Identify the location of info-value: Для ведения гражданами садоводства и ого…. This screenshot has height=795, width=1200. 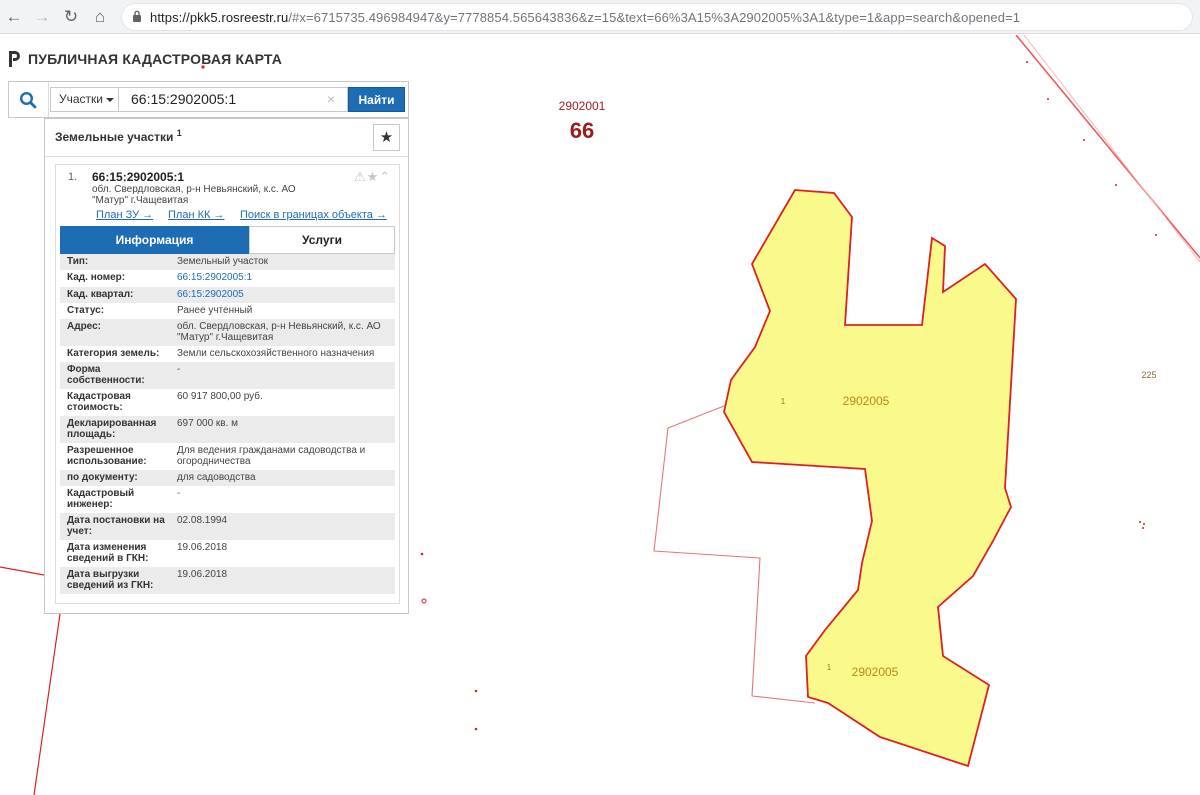
(271, 456).